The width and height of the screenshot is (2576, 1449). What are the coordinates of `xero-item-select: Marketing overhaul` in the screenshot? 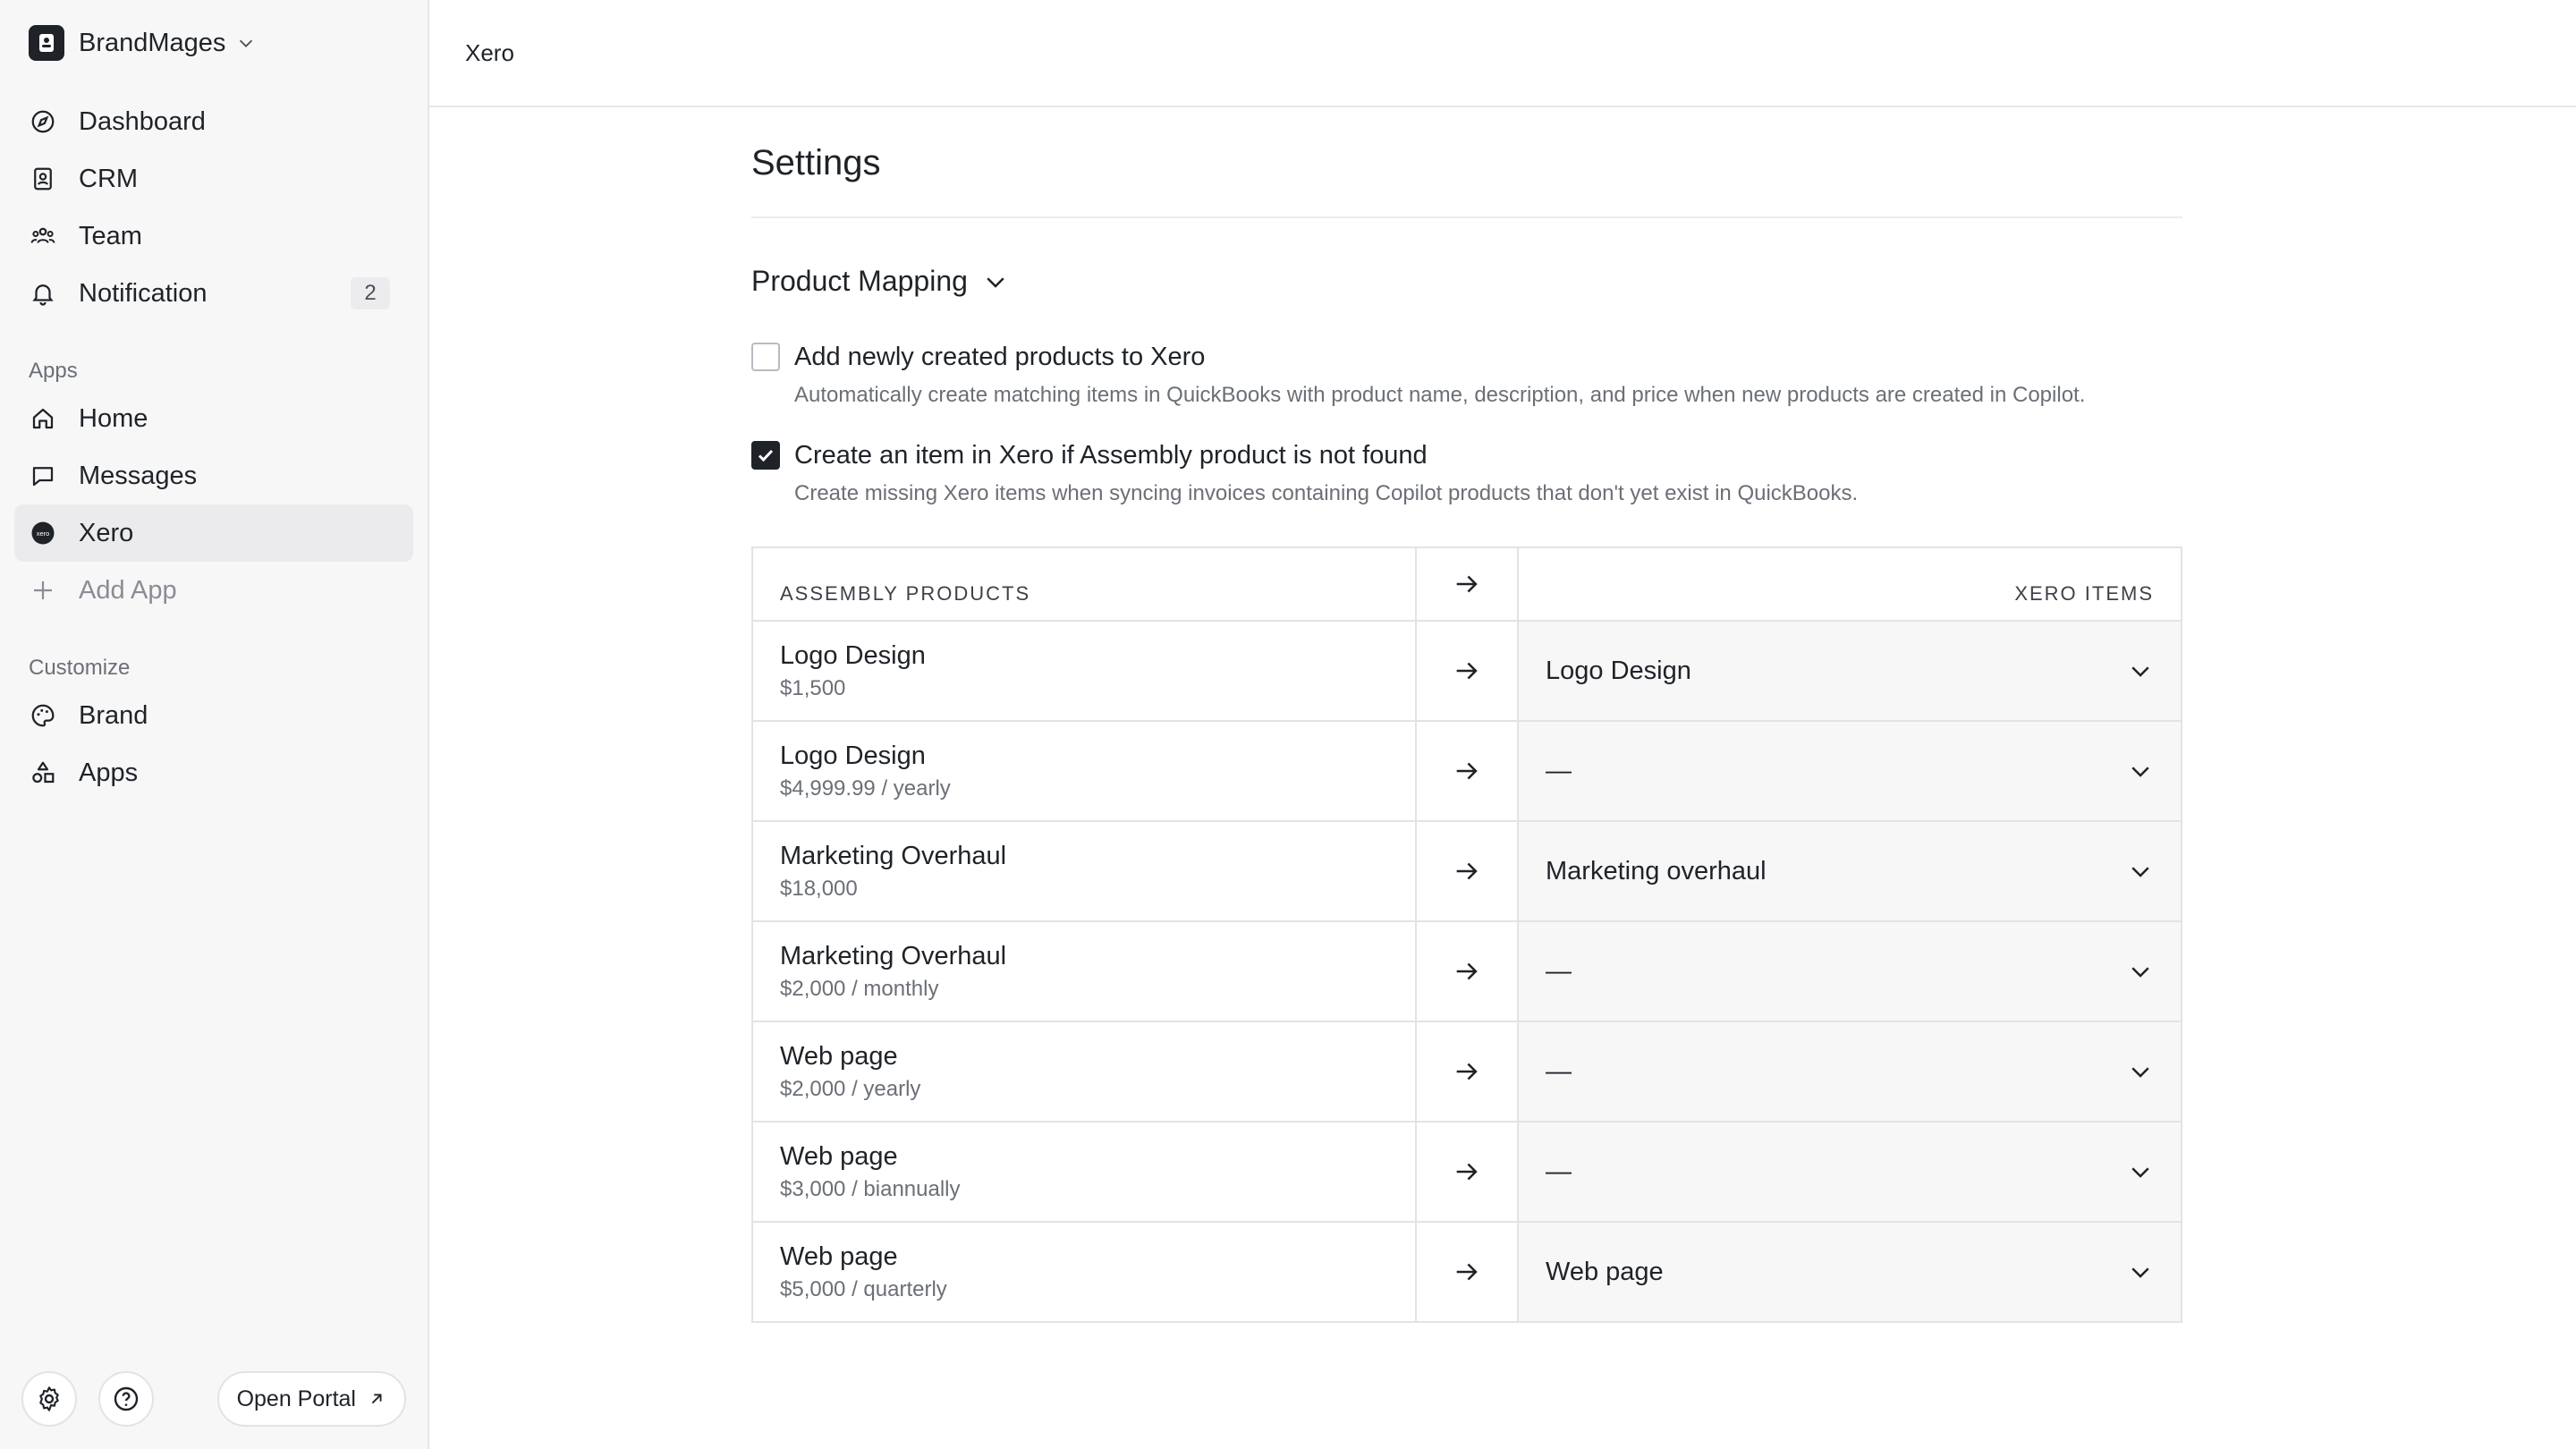 It's located at (1850, 871).